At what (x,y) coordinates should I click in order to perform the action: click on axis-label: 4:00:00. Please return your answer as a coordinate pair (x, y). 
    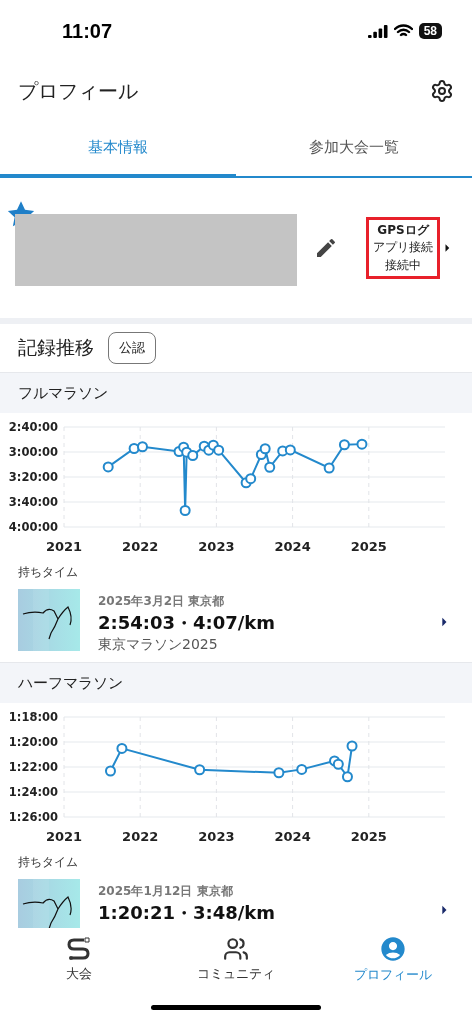
    Looking at the image, I should click on (33, 527).